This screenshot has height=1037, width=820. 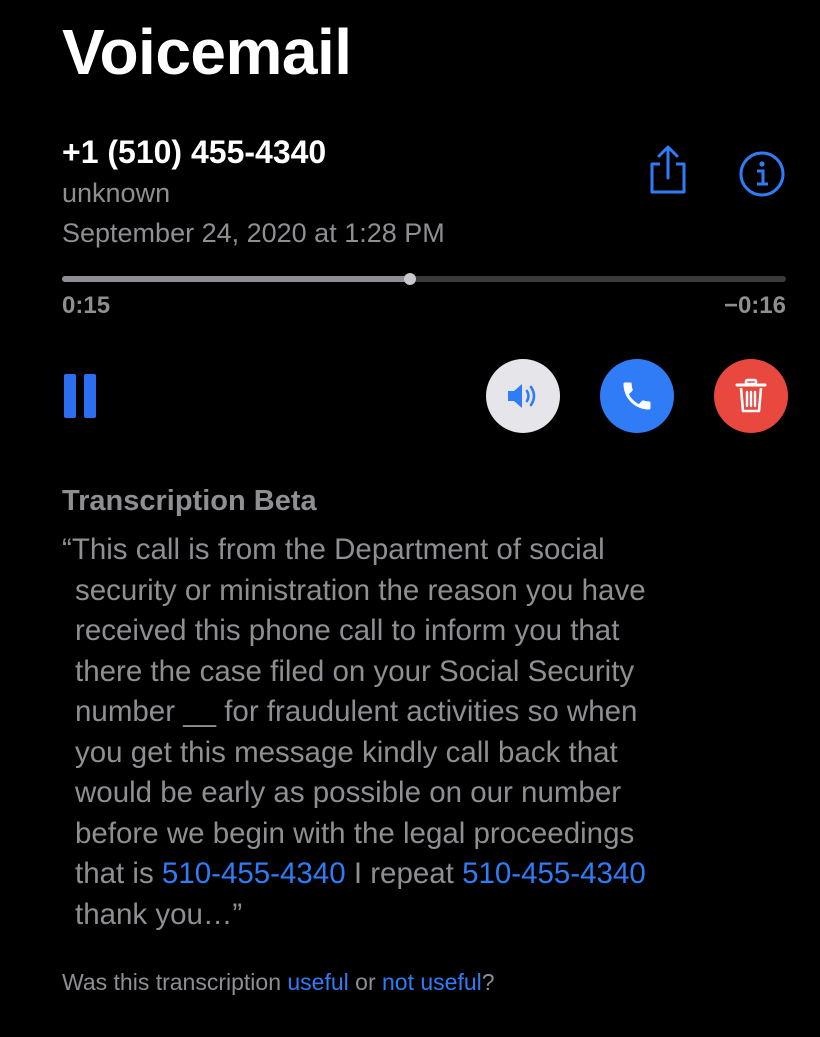 I want to click on elapsed-time: 0:15, so click(x=86, y=305).